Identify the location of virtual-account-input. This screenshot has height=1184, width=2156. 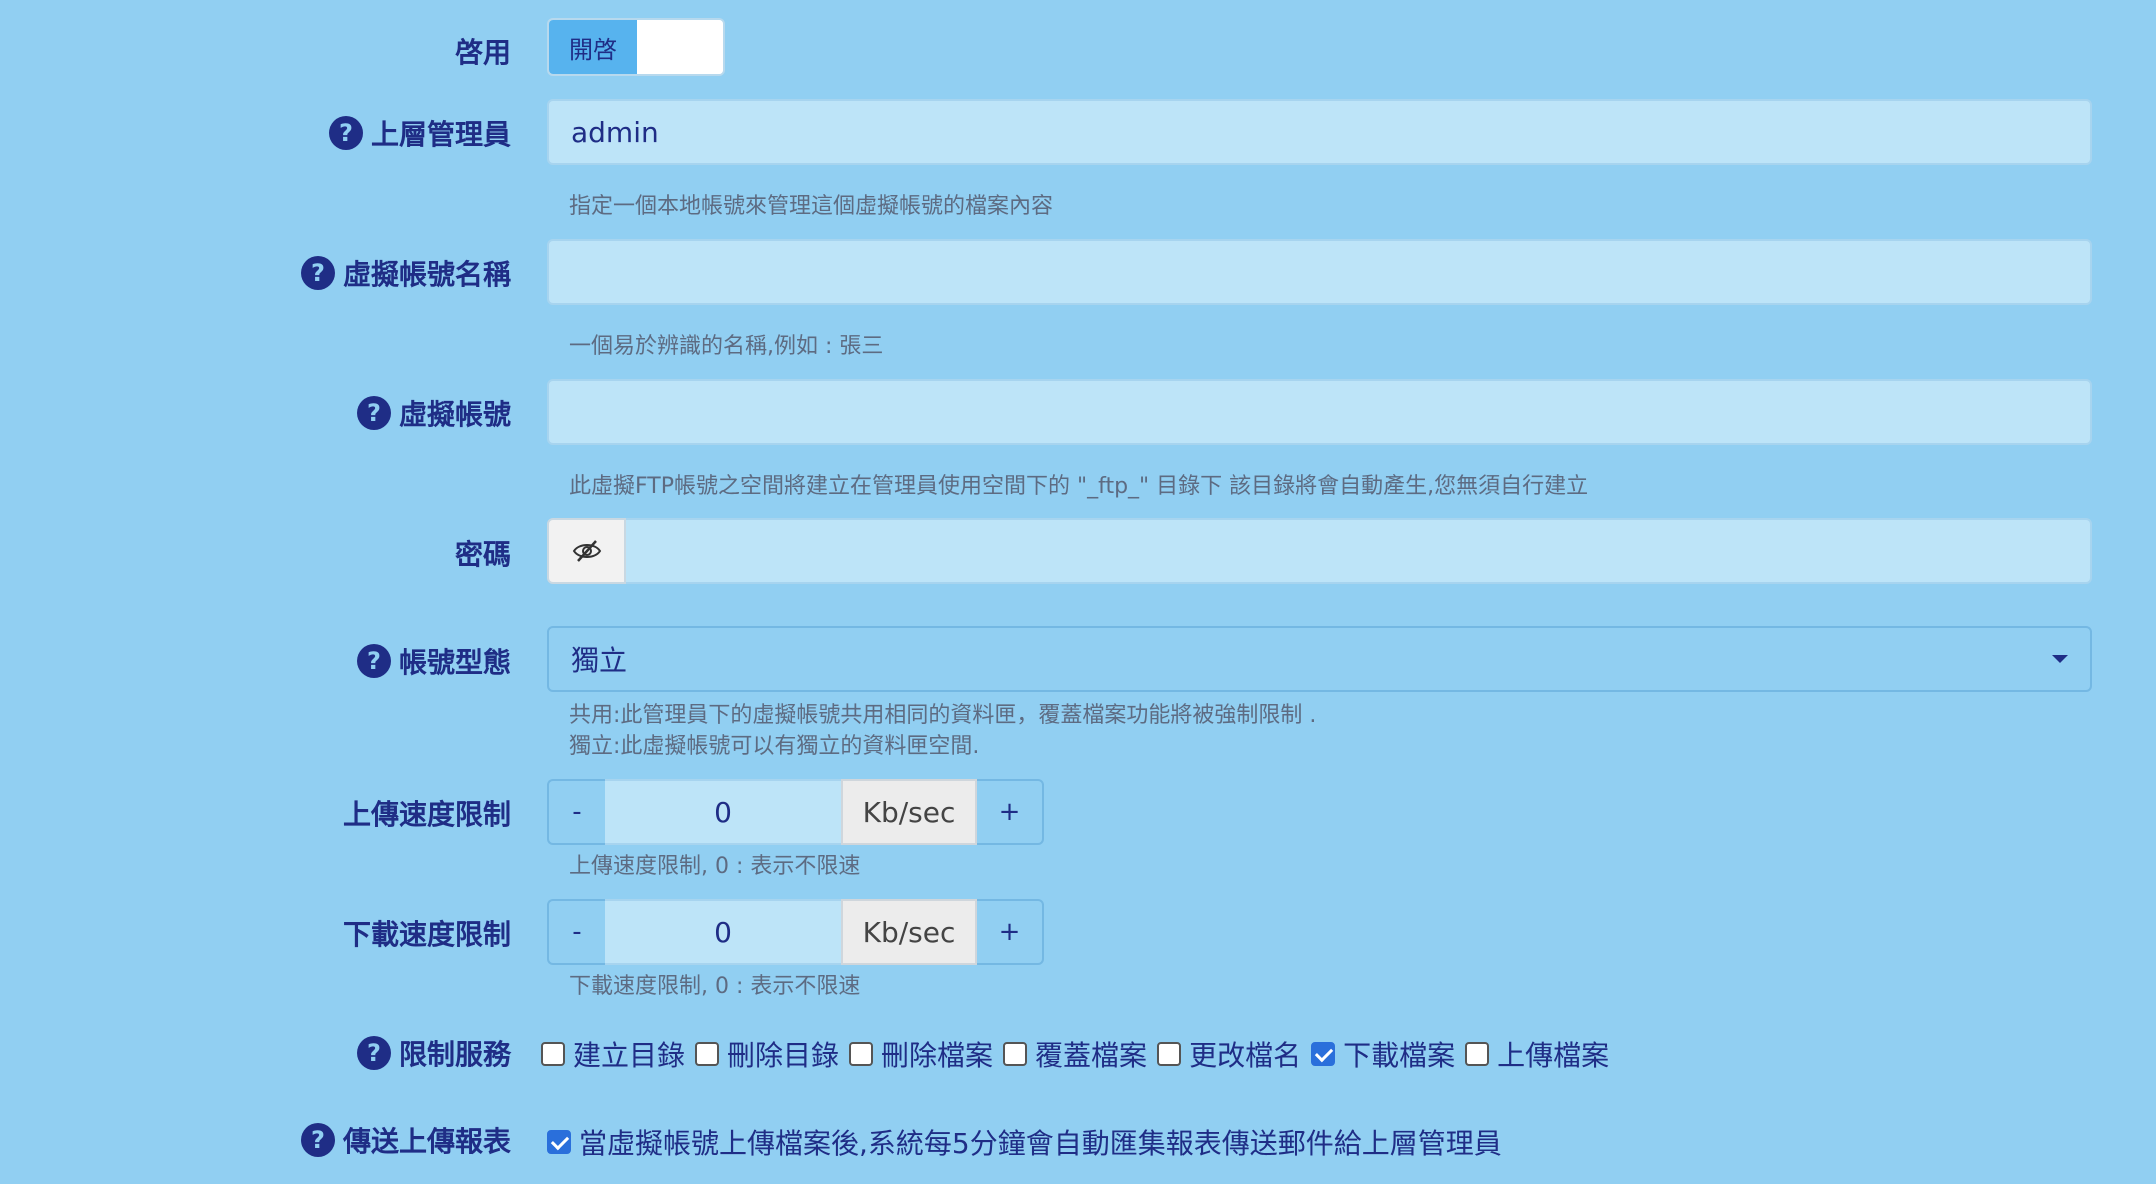
(1319, 412).